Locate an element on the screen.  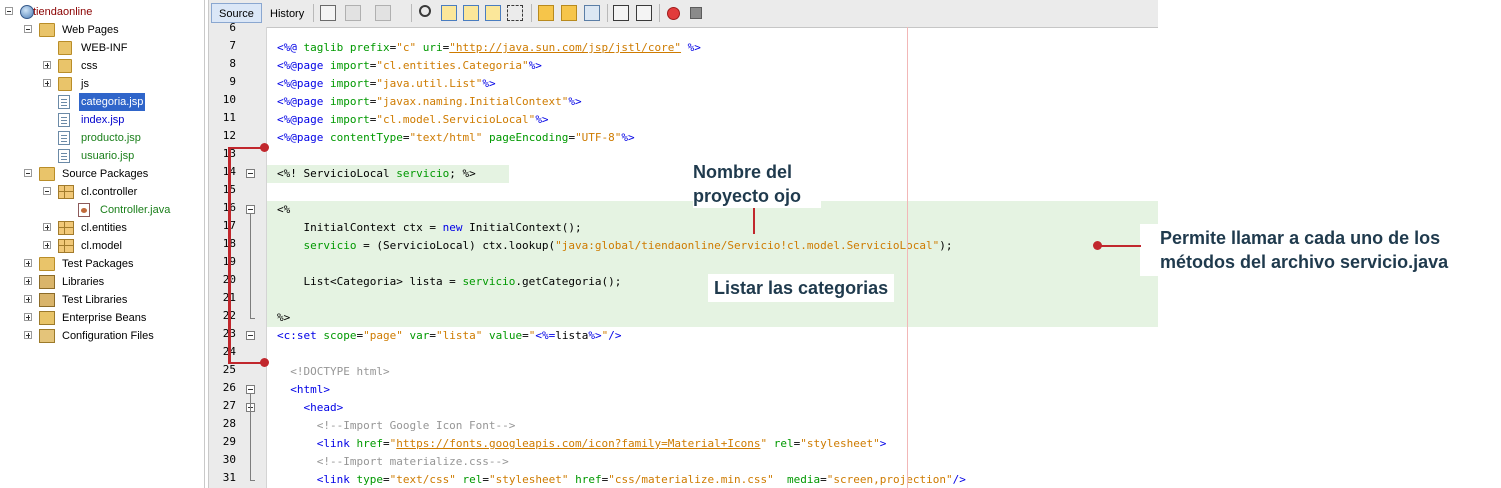
tree-node-file: usuario.jsp is located at coordinates (102, 156).